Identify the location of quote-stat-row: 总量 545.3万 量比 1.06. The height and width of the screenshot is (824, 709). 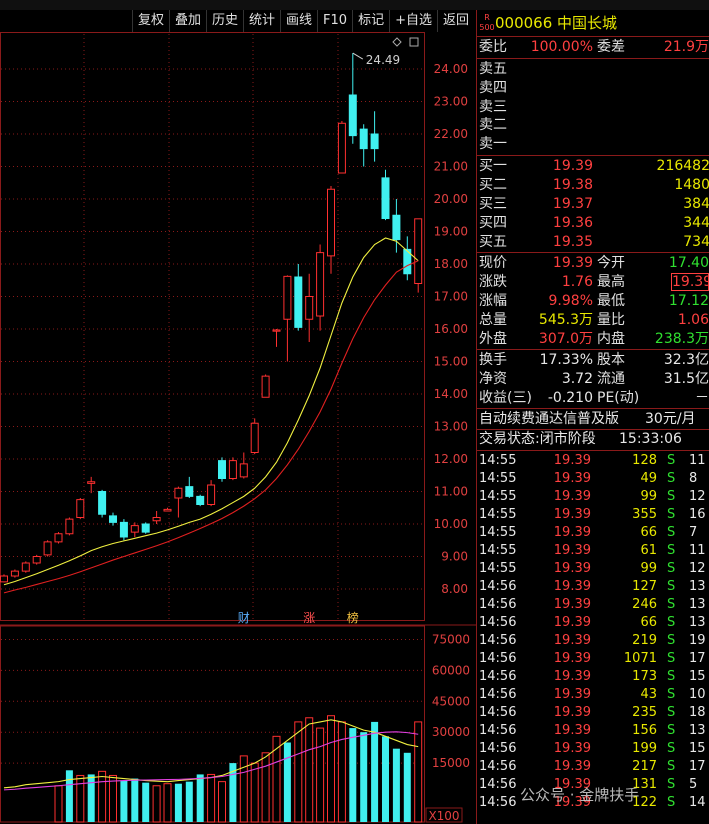
(593, 320).